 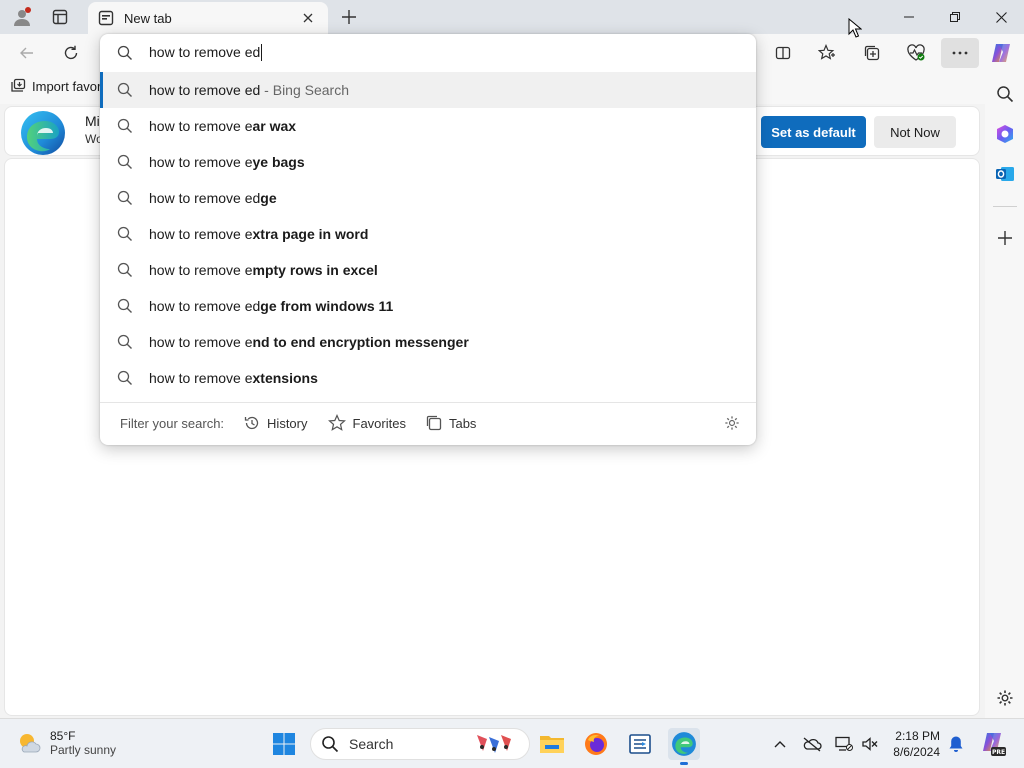 What do you see at coordinates (366, 423) in the screenshot?
I see `filter-favorites-button: Favorites` at bounding box center [366, 423].